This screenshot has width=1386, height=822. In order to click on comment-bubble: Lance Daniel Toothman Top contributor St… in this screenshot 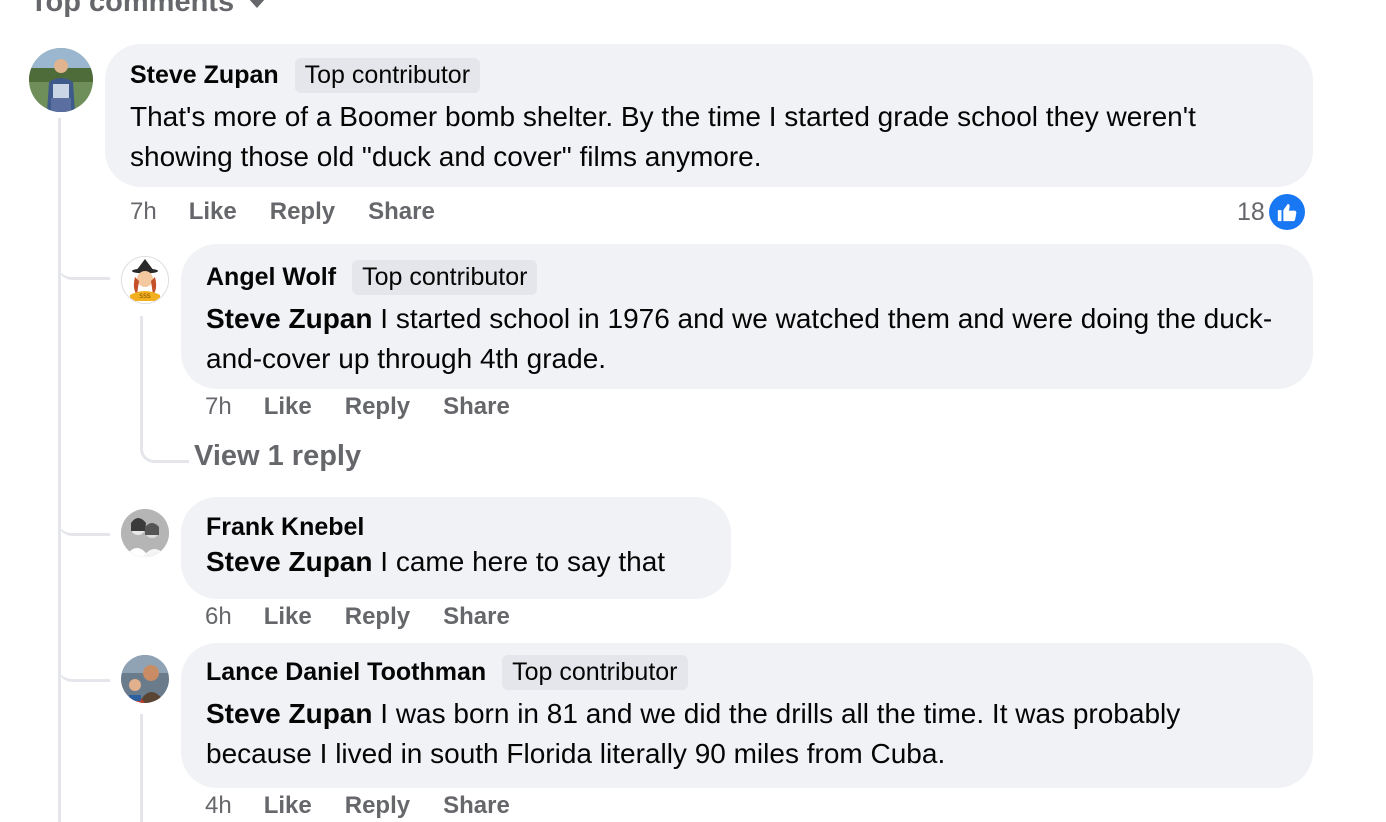, I will do `click(747, 715)`.